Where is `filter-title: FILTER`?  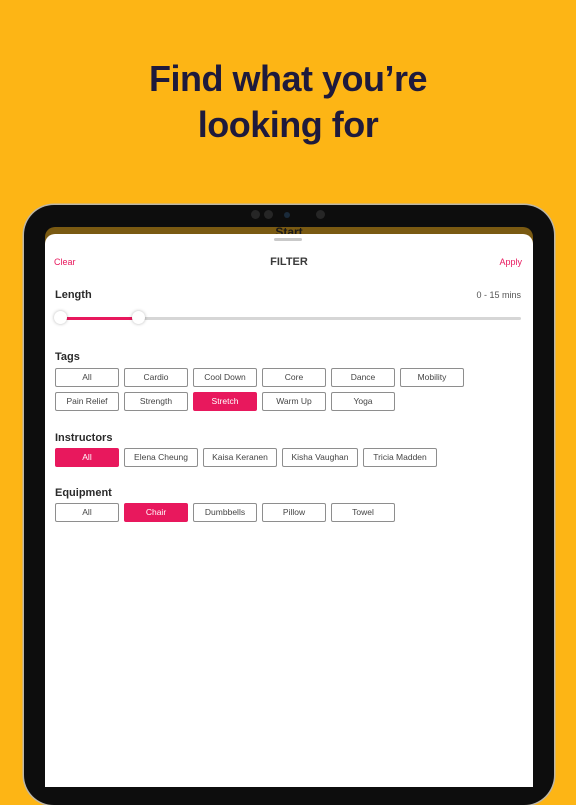 filter-title: FILTER is located at coordinates (289, 262).